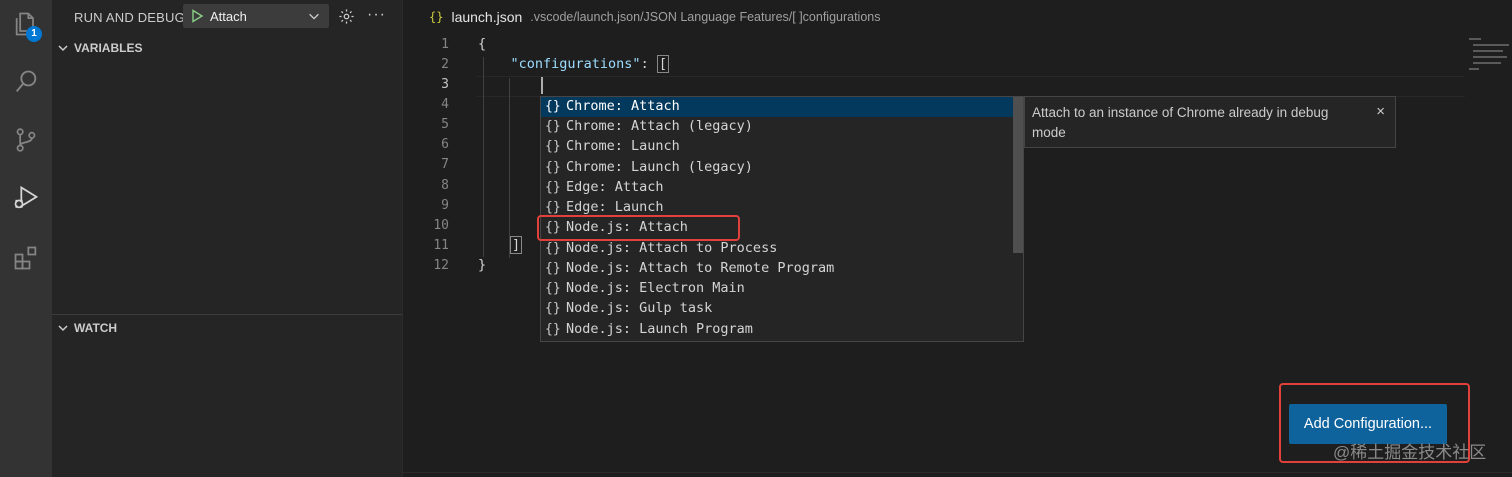  I want to click on search-icon, so click(26, 81).